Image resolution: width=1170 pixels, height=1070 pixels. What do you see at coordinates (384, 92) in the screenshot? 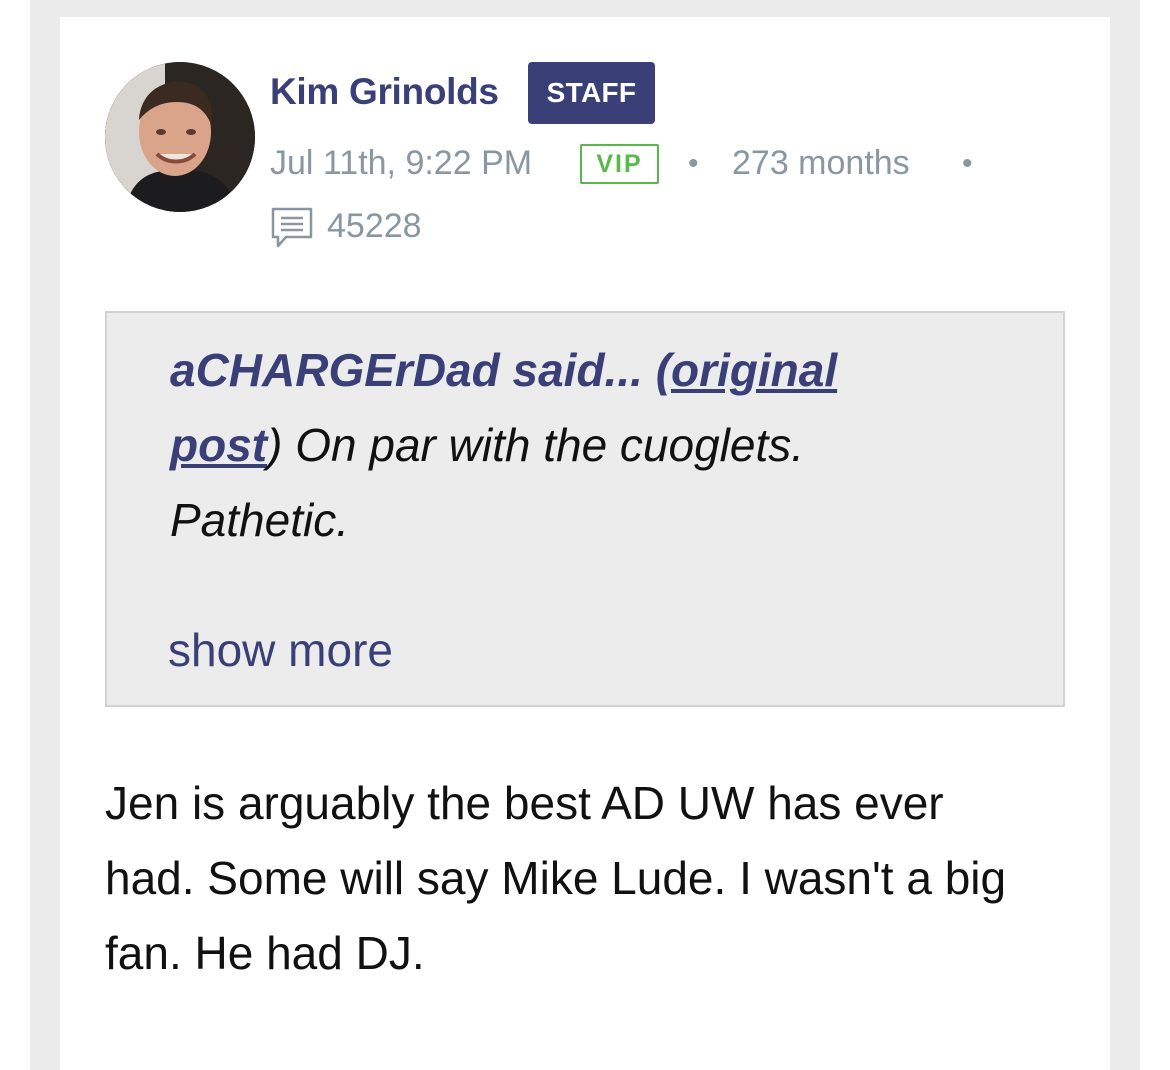
I see `author-name: Kim Grinolds` at bounding box center [384, 92].